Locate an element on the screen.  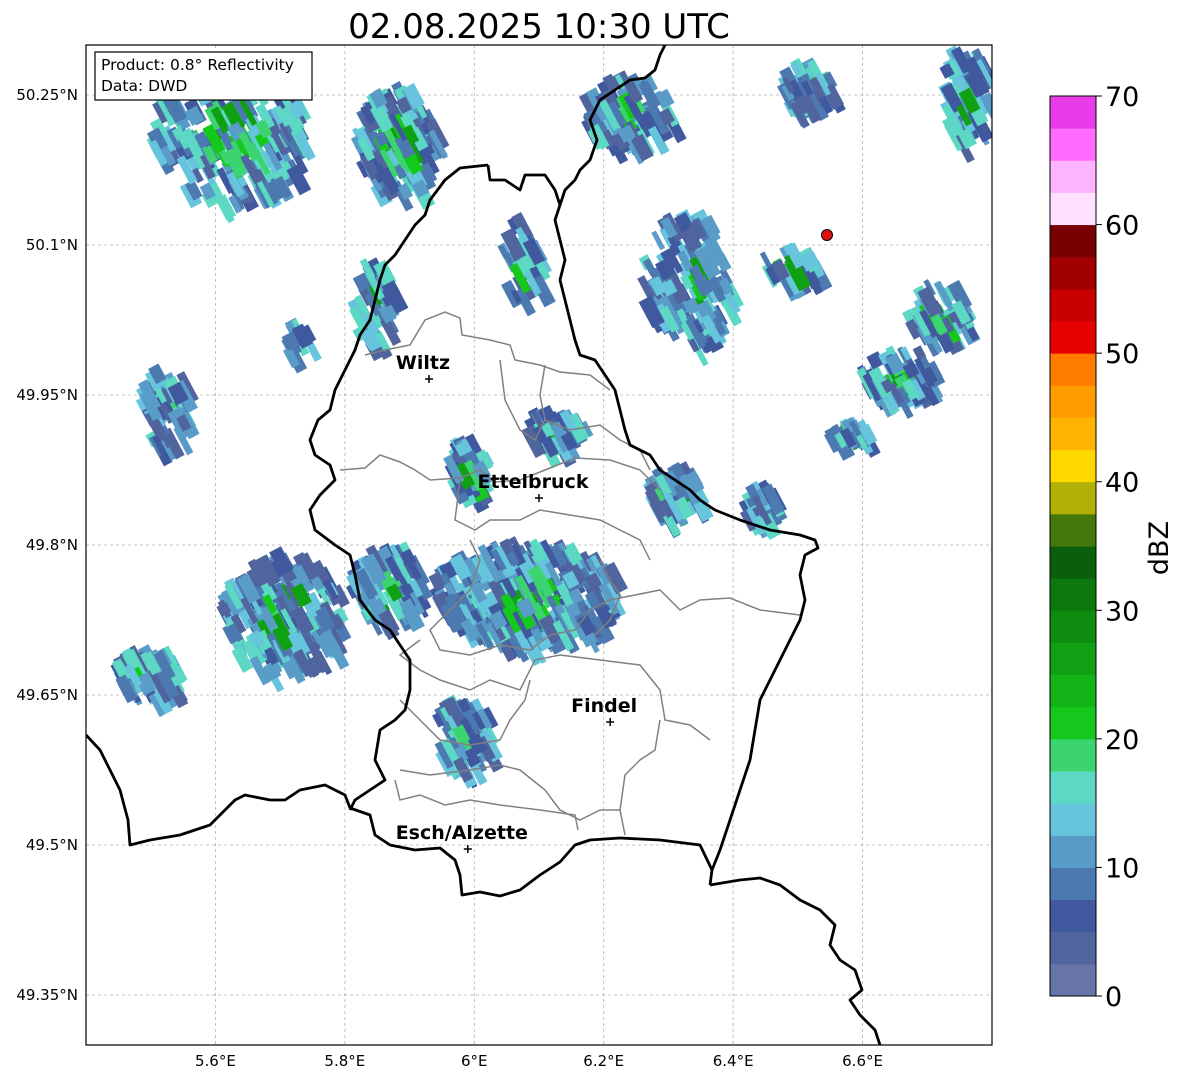
x-tick-label: 6.6°E is located at coordinates (862, 1061).